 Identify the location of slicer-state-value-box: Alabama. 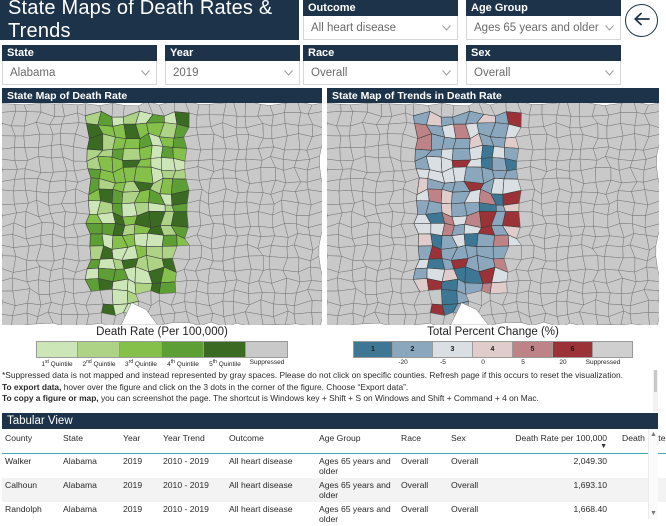
(79, 73).